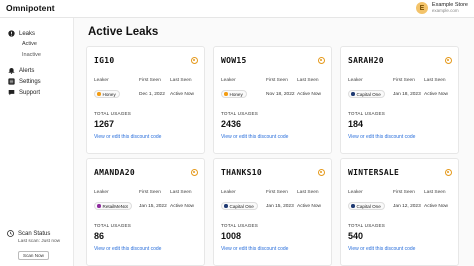 This screenshot has width=474, height=266. Describe the element at coordinates (153, 206) in the screenshot. I see `first-seen-value: Jan 15, 2022` at that location.